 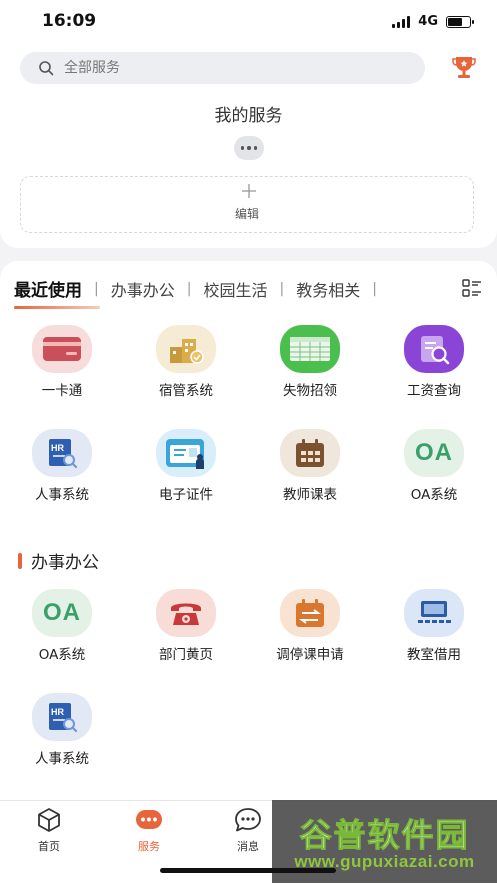 I want to click on plus-icon, so click(x=249, y=191).